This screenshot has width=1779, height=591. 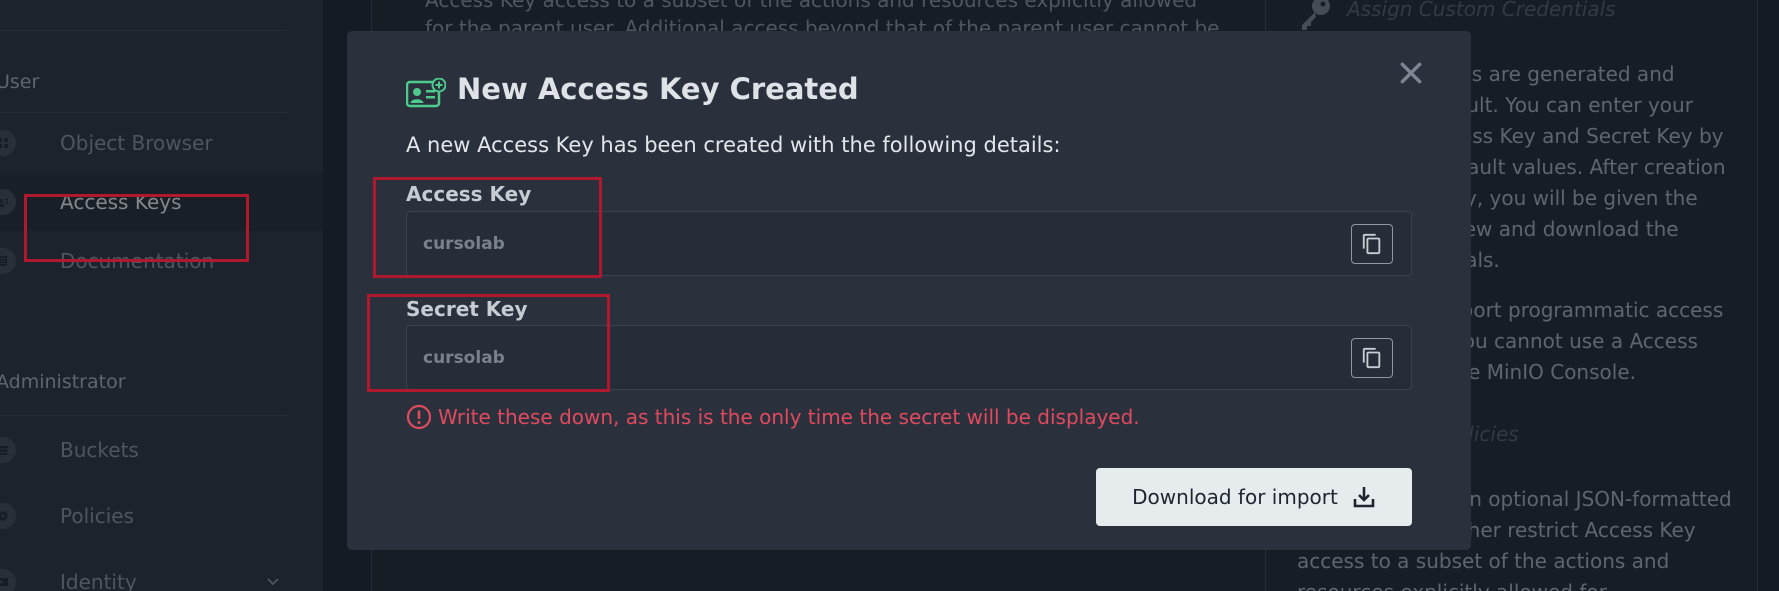 I want to click on access-key-value: cursolab, so click(x=464, y=243).